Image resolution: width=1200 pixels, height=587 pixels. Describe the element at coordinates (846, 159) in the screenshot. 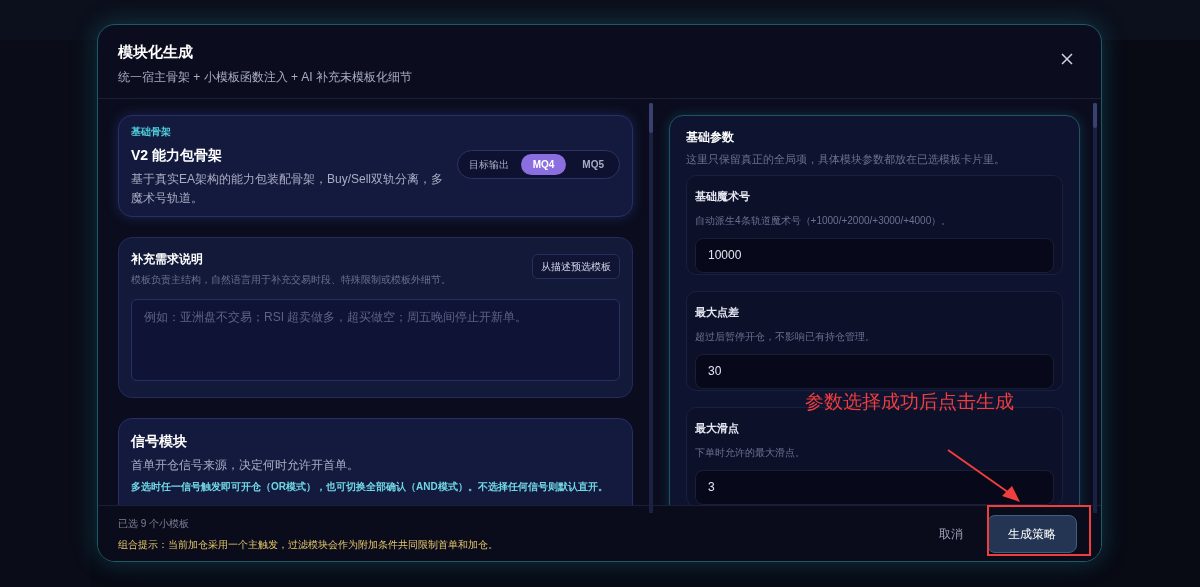

I see `panel-description: 这里只保留真正的全局项，具体模块参数都放在已选模板卡片里。` at that location.